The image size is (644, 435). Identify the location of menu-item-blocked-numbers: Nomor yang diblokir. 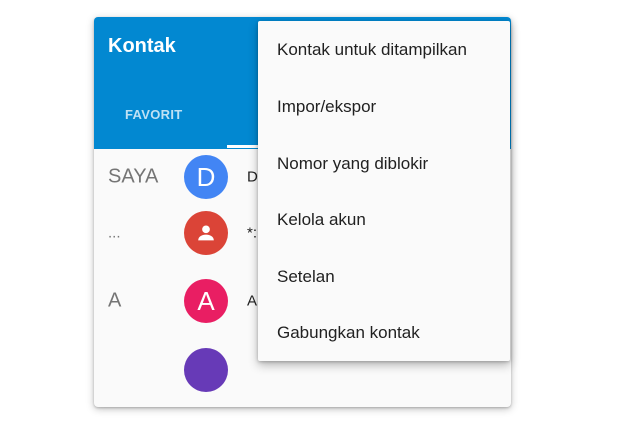
(384, 163).